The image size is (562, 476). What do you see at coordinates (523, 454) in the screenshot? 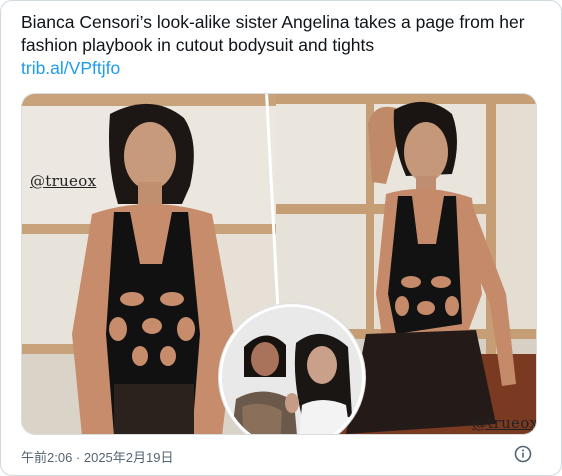
I see `info-icon` at bounding box center [523, 454].